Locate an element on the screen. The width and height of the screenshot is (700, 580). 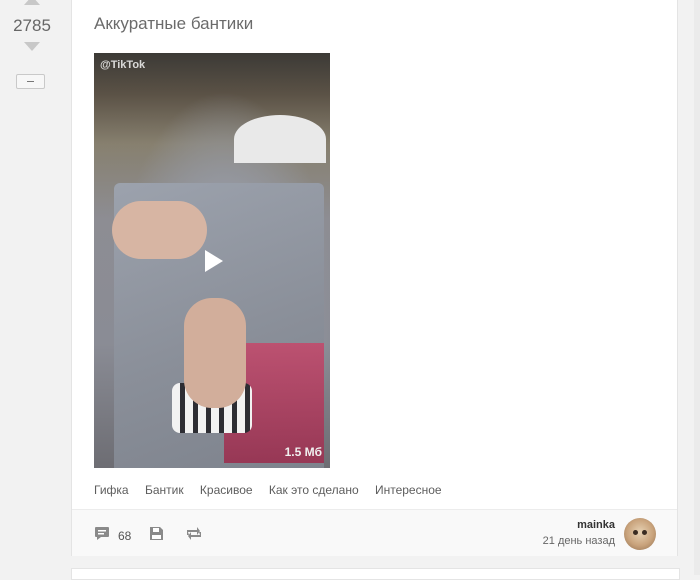
post-title: Аккуратные бантики is located at coordinates (173, 24).